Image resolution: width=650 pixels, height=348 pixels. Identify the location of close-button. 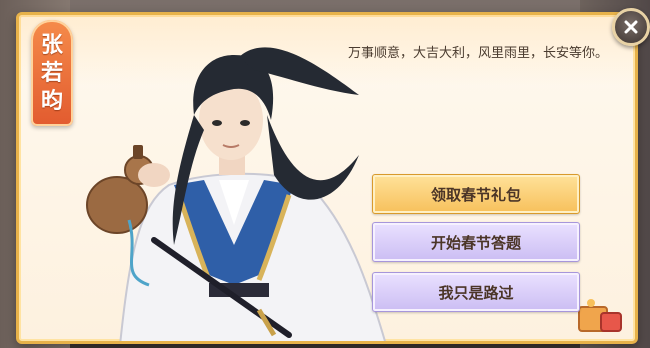
(631, 27).